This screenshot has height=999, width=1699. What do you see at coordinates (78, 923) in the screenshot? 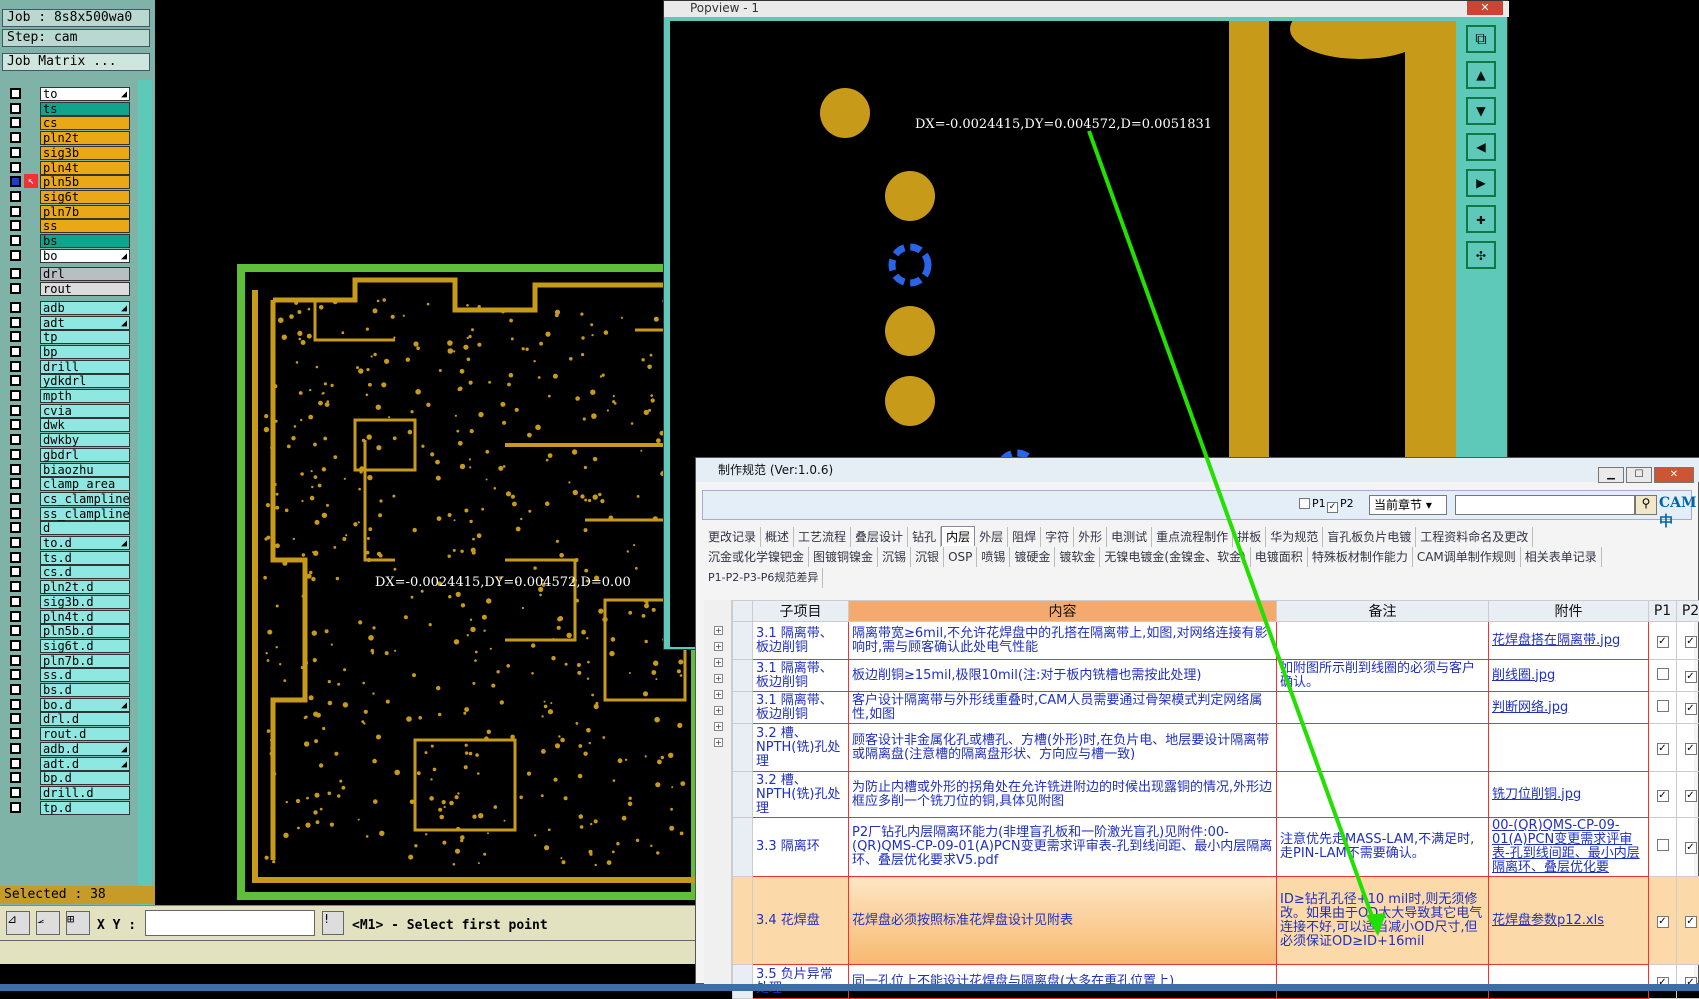
I see `grid-tool-icon: ⊞` at bounding box center [78, 923].